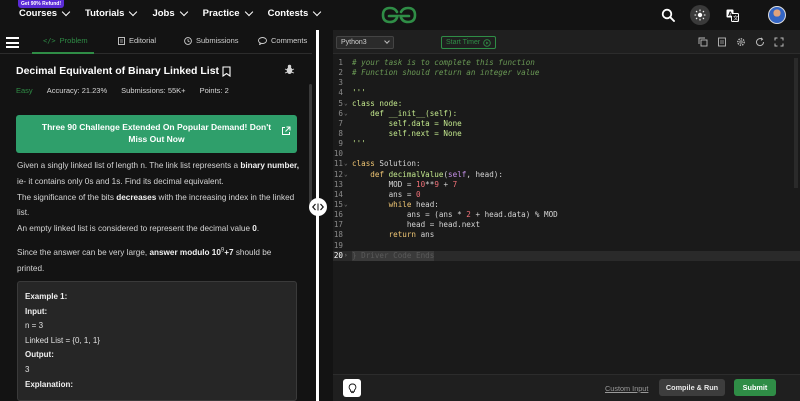 This screenshot has height=401, width=800. What do you see at coordinates (289, 40) in the screenshot?
I see `tab-comments-label: Comments` at bounding box center [289, 40].